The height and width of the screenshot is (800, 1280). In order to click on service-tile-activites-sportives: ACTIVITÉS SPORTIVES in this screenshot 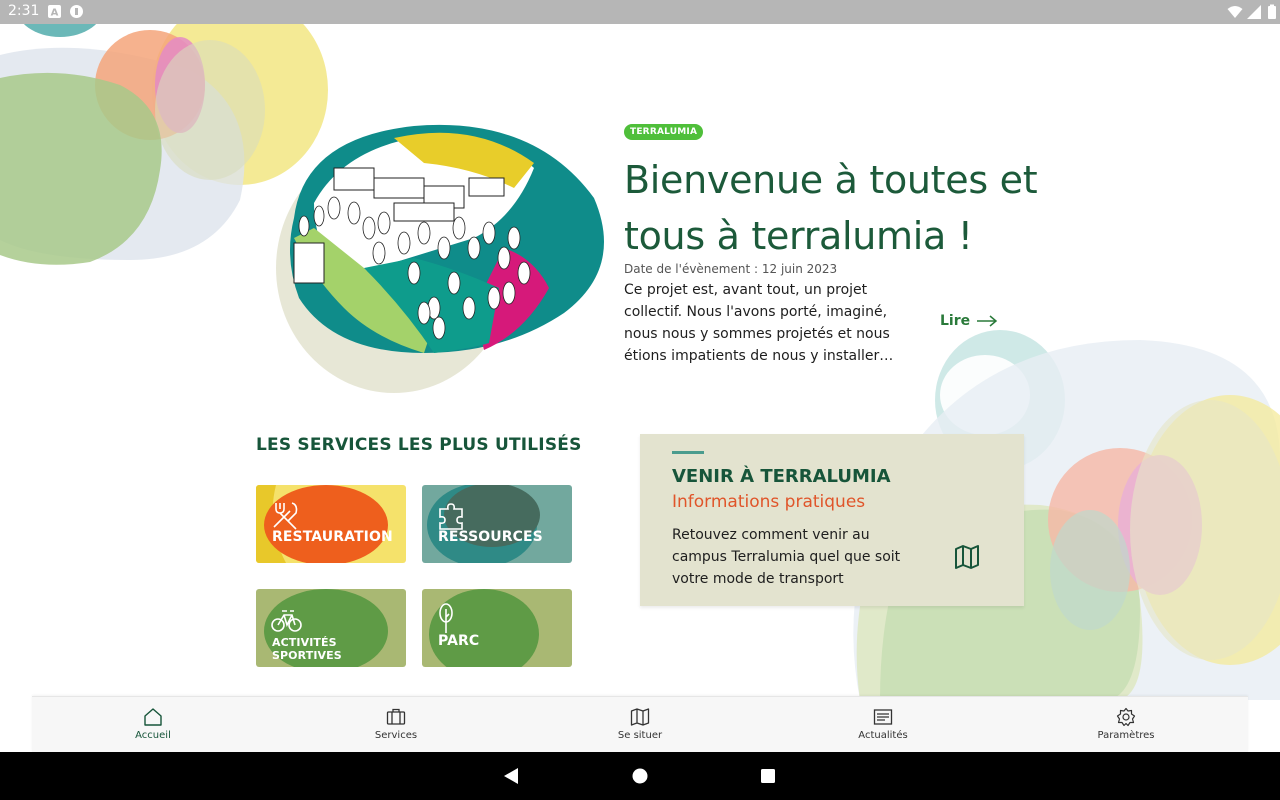, I will do `click(331, 628)`.